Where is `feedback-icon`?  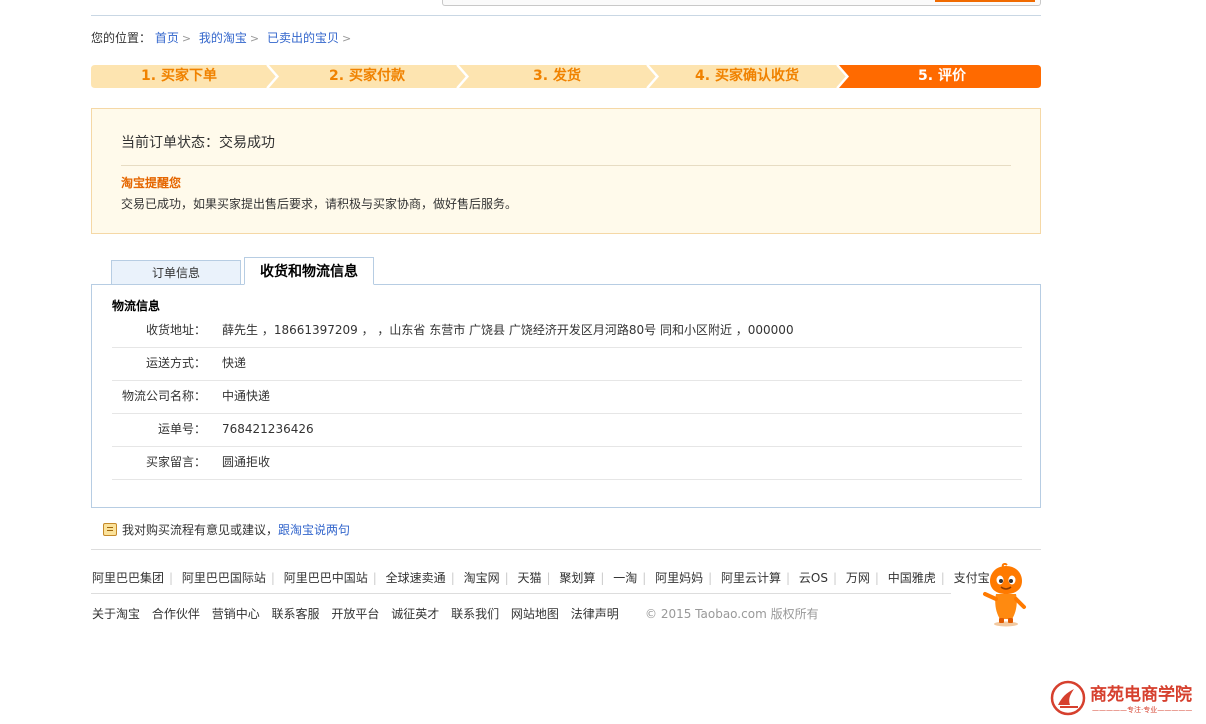 feedback-icon is located at coordinates (110, 529).